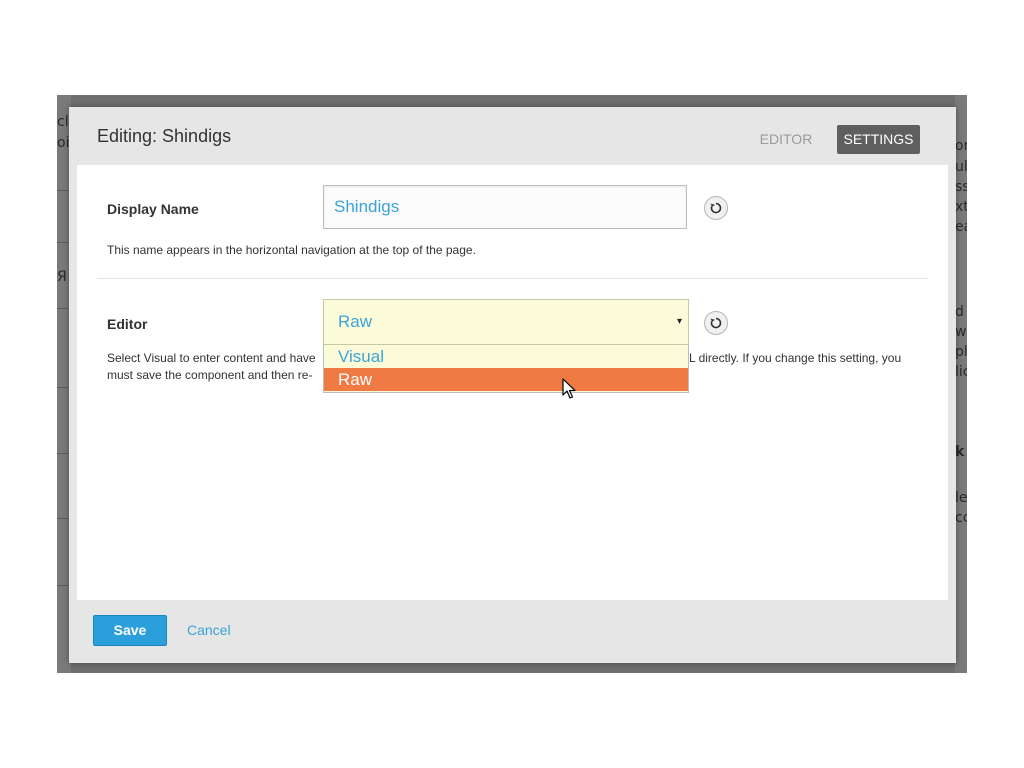  What do you see at coordinates (506, 322) in the screenshot?
I see `editor-select: Raw ▾` at bounding box center [506, 322].